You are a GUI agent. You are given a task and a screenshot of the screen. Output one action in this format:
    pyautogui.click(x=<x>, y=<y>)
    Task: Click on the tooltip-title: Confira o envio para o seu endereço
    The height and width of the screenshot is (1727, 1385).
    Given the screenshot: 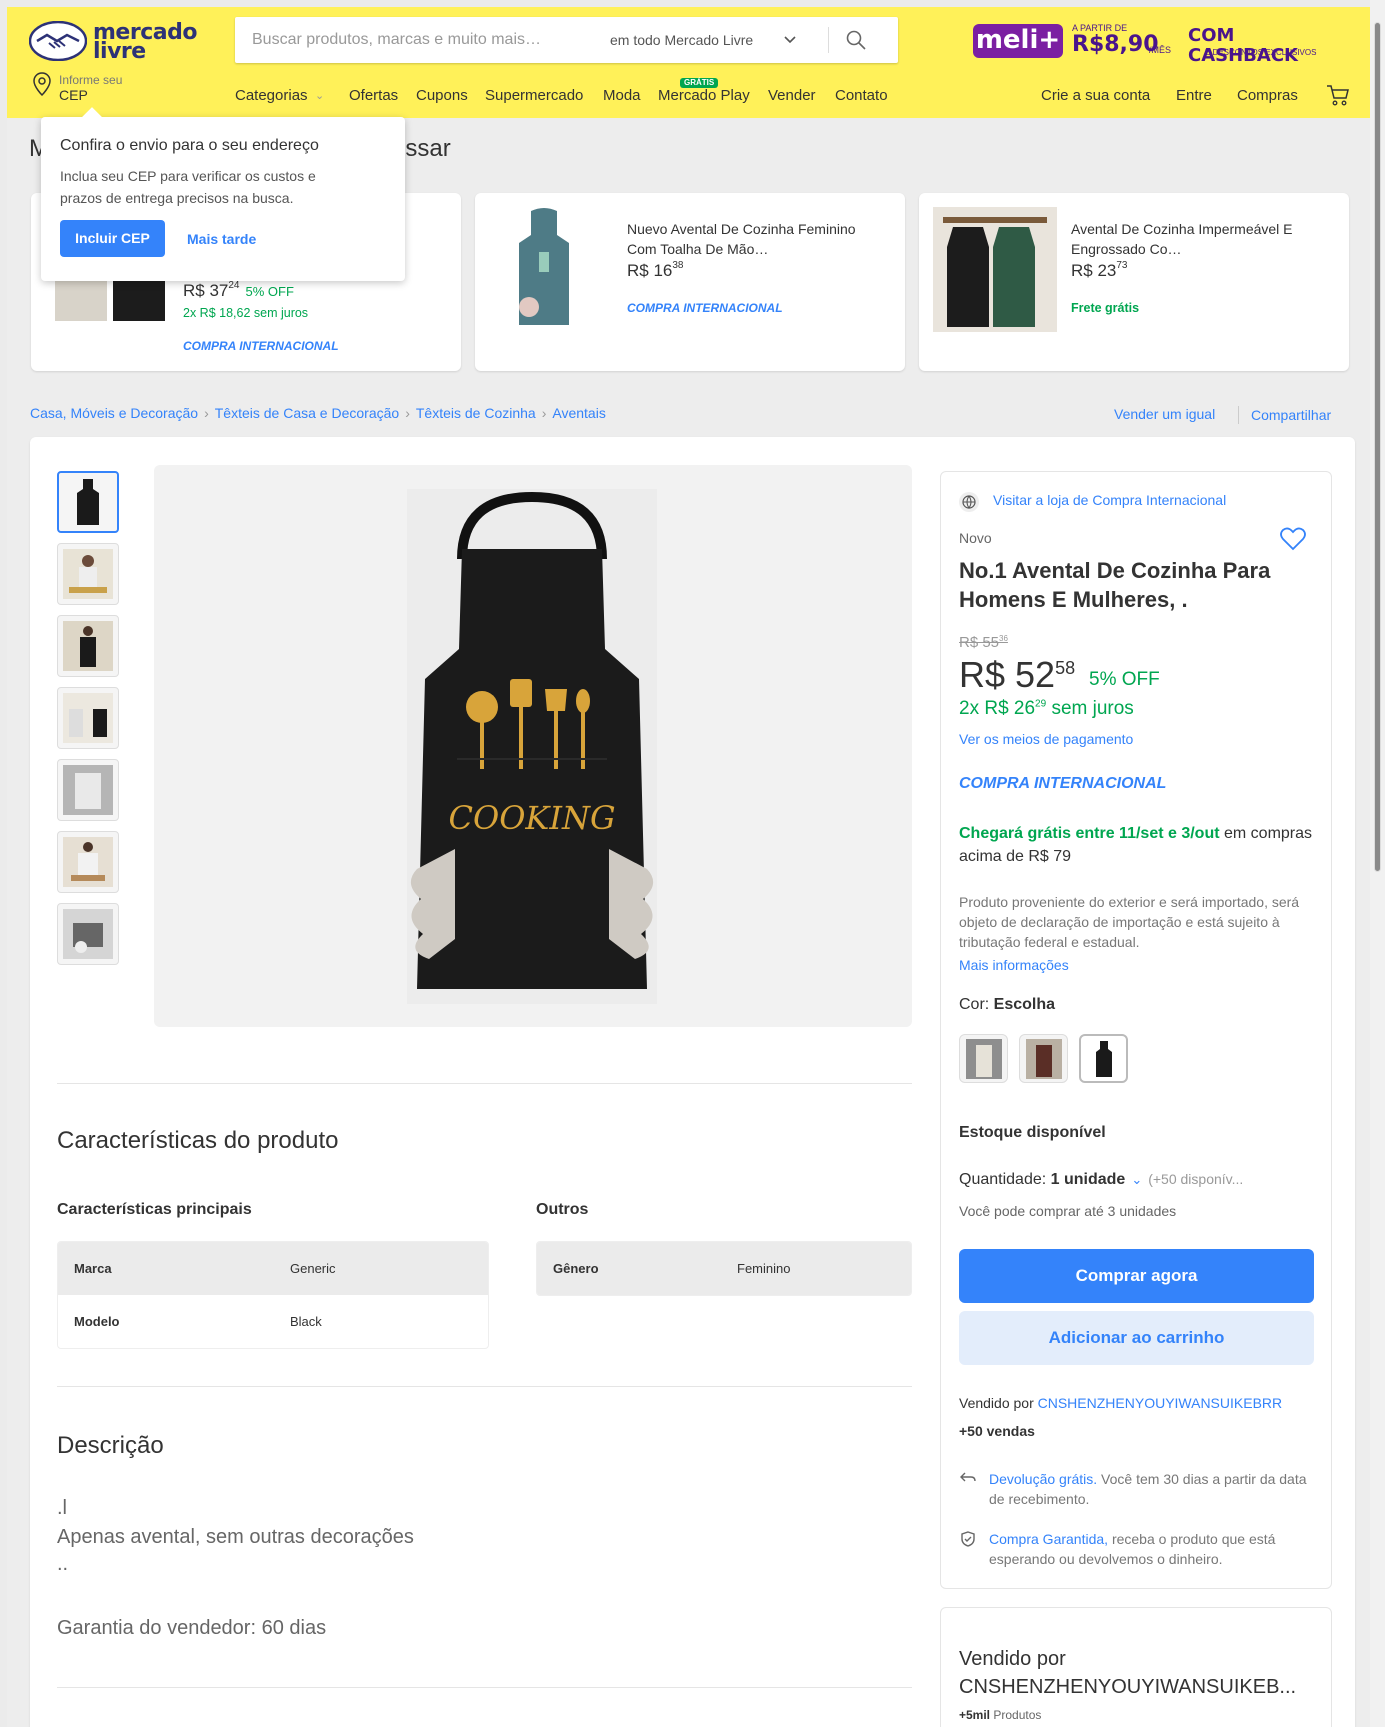 What is the action you would take?
    pyautogui.click(x=189, y=145)
    